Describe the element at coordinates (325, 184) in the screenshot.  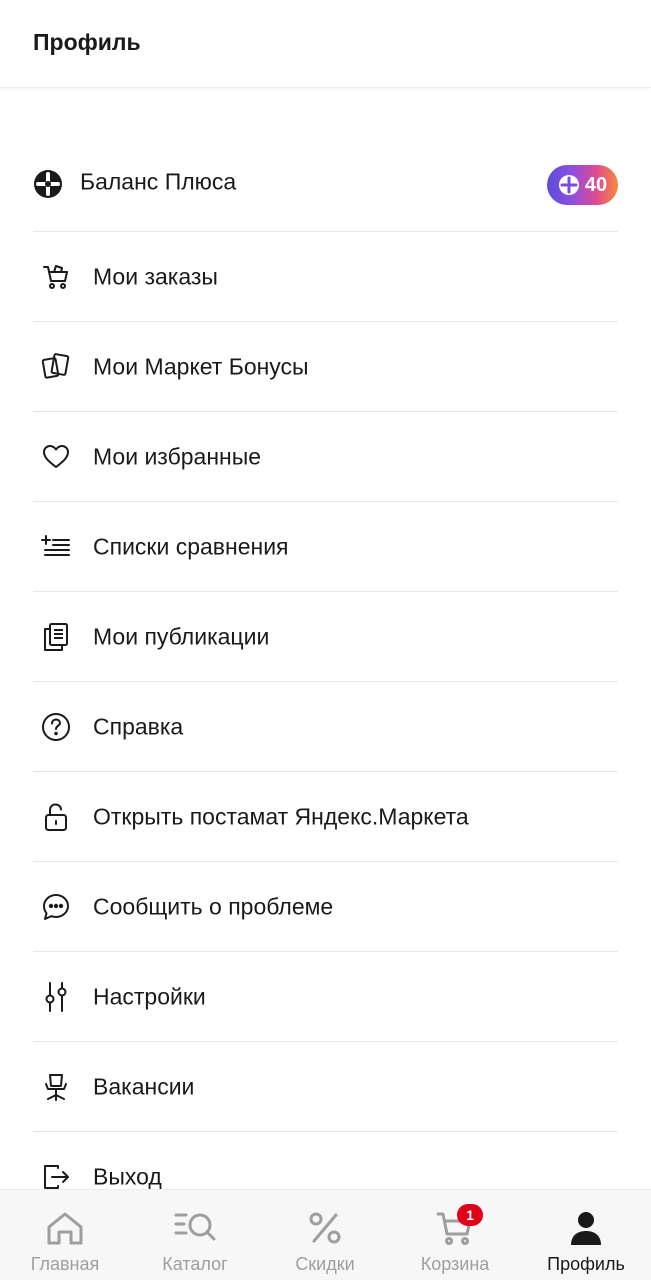
I see `menu-item-plus-balance: Баланс Плюса 40` at that location.